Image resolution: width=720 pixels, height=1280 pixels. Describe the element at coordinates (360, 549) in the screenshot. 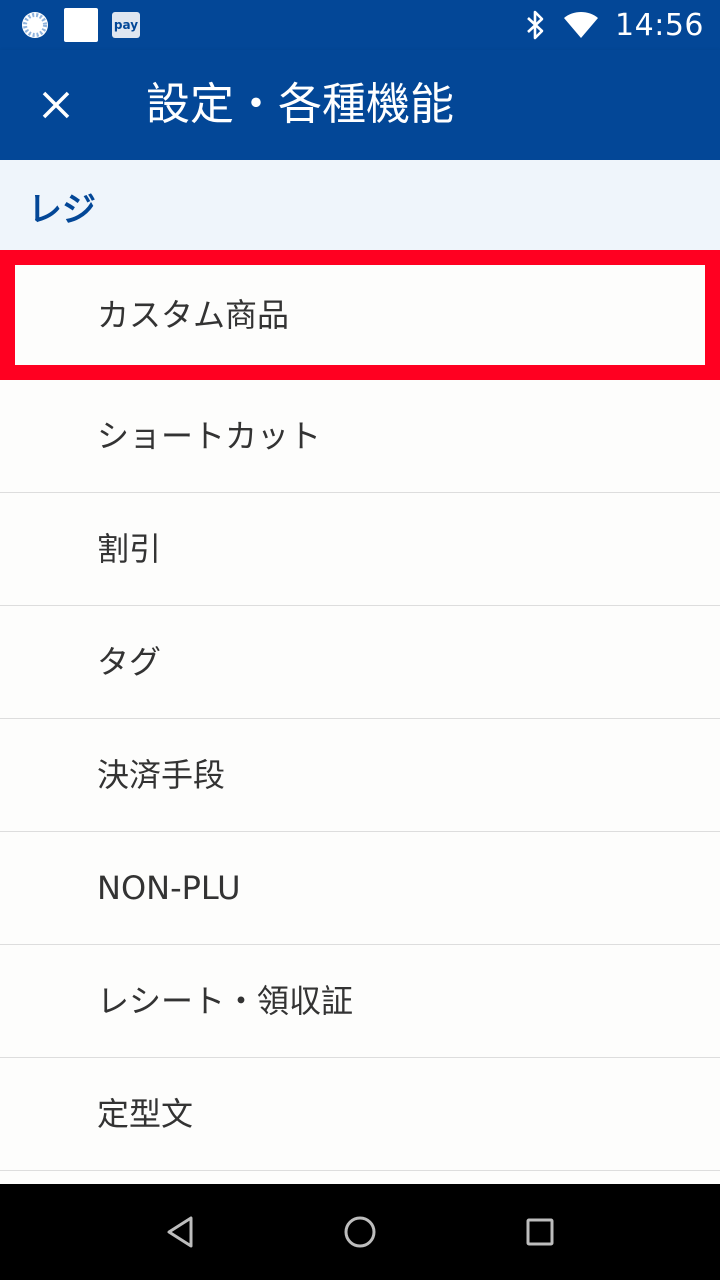

I see `list-item-discount: 割引` at that location.